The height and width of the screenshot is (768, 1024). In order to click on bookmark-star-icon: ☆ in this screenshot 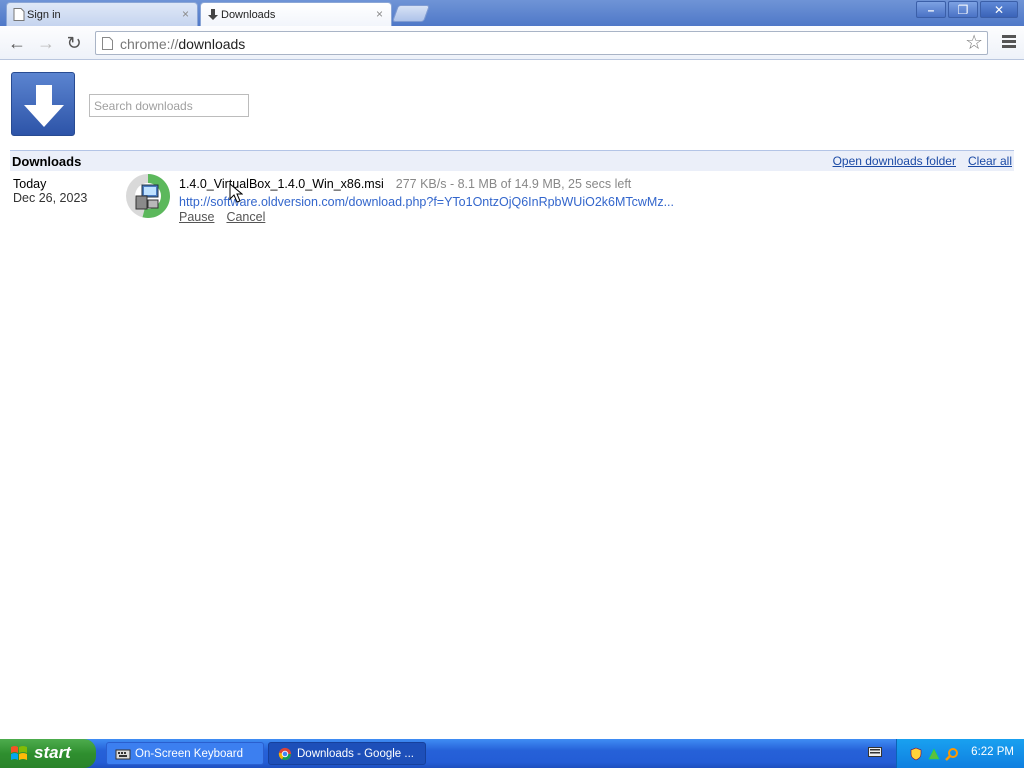, I will do `click(974, 43)`.